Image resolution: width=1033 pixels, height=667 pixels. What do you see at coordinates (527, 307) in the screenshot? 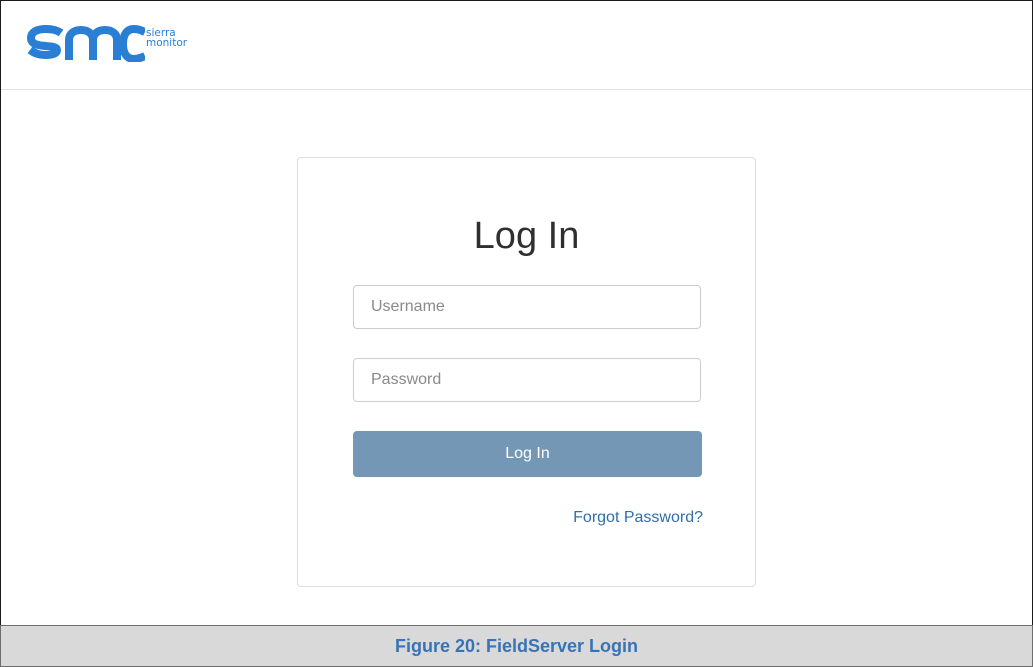
I see `username-input` at bounding box center [527, 307].